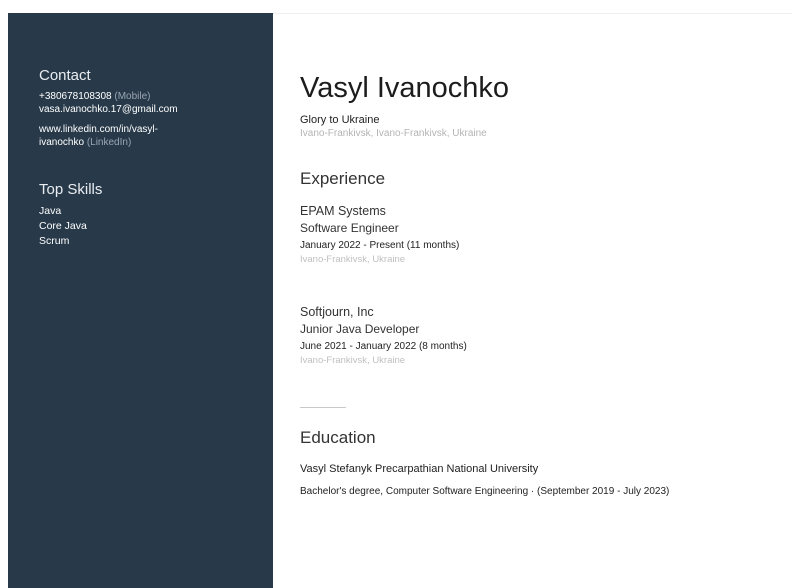 This screenshot has width=792, height=588. What do you see at coordinates (349, 228) in the screenshot?
I see `job-role: Software Engineer` at bounding box center [349, 228].